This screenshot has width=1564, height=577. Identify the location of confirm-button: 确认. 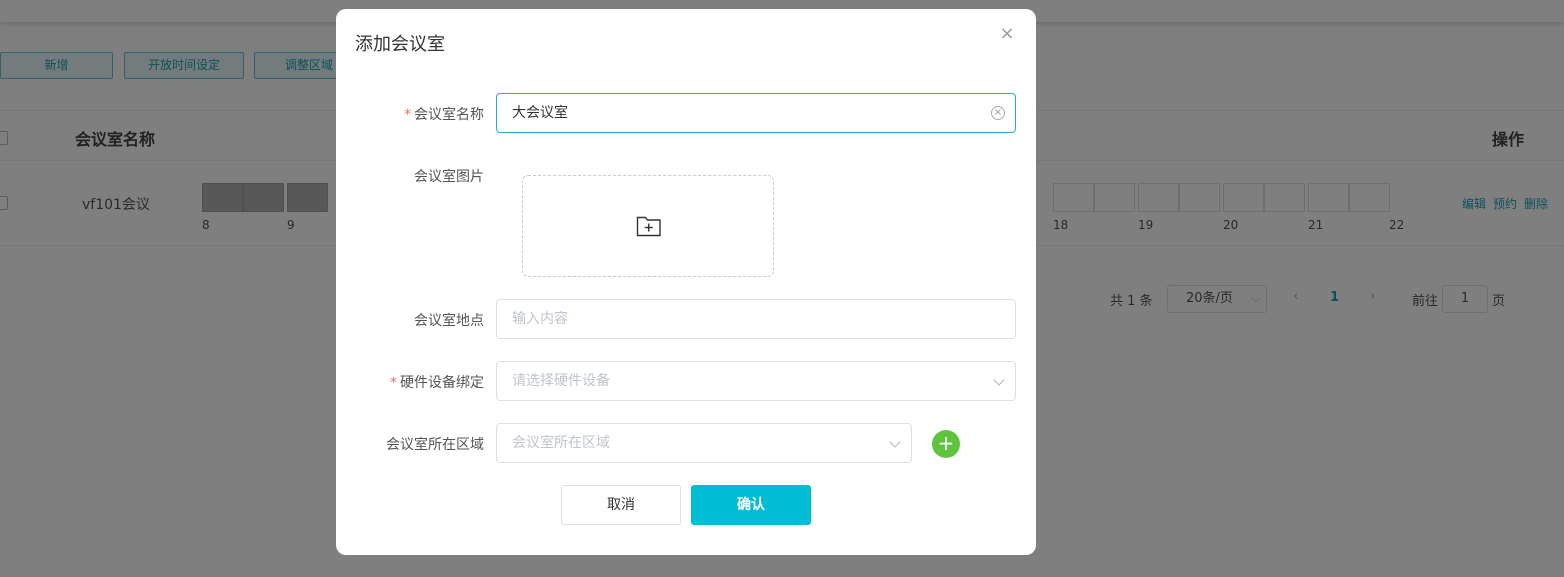
(751, 505).